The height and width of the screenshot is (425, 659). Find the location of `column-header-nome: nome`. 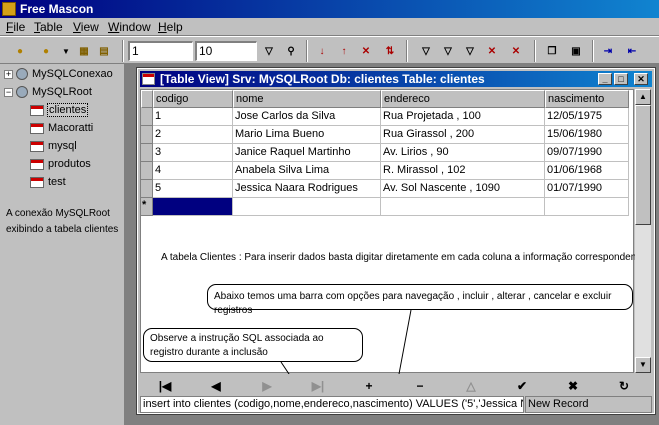

column-header-nome: nome is located at coordinates (307, 99).